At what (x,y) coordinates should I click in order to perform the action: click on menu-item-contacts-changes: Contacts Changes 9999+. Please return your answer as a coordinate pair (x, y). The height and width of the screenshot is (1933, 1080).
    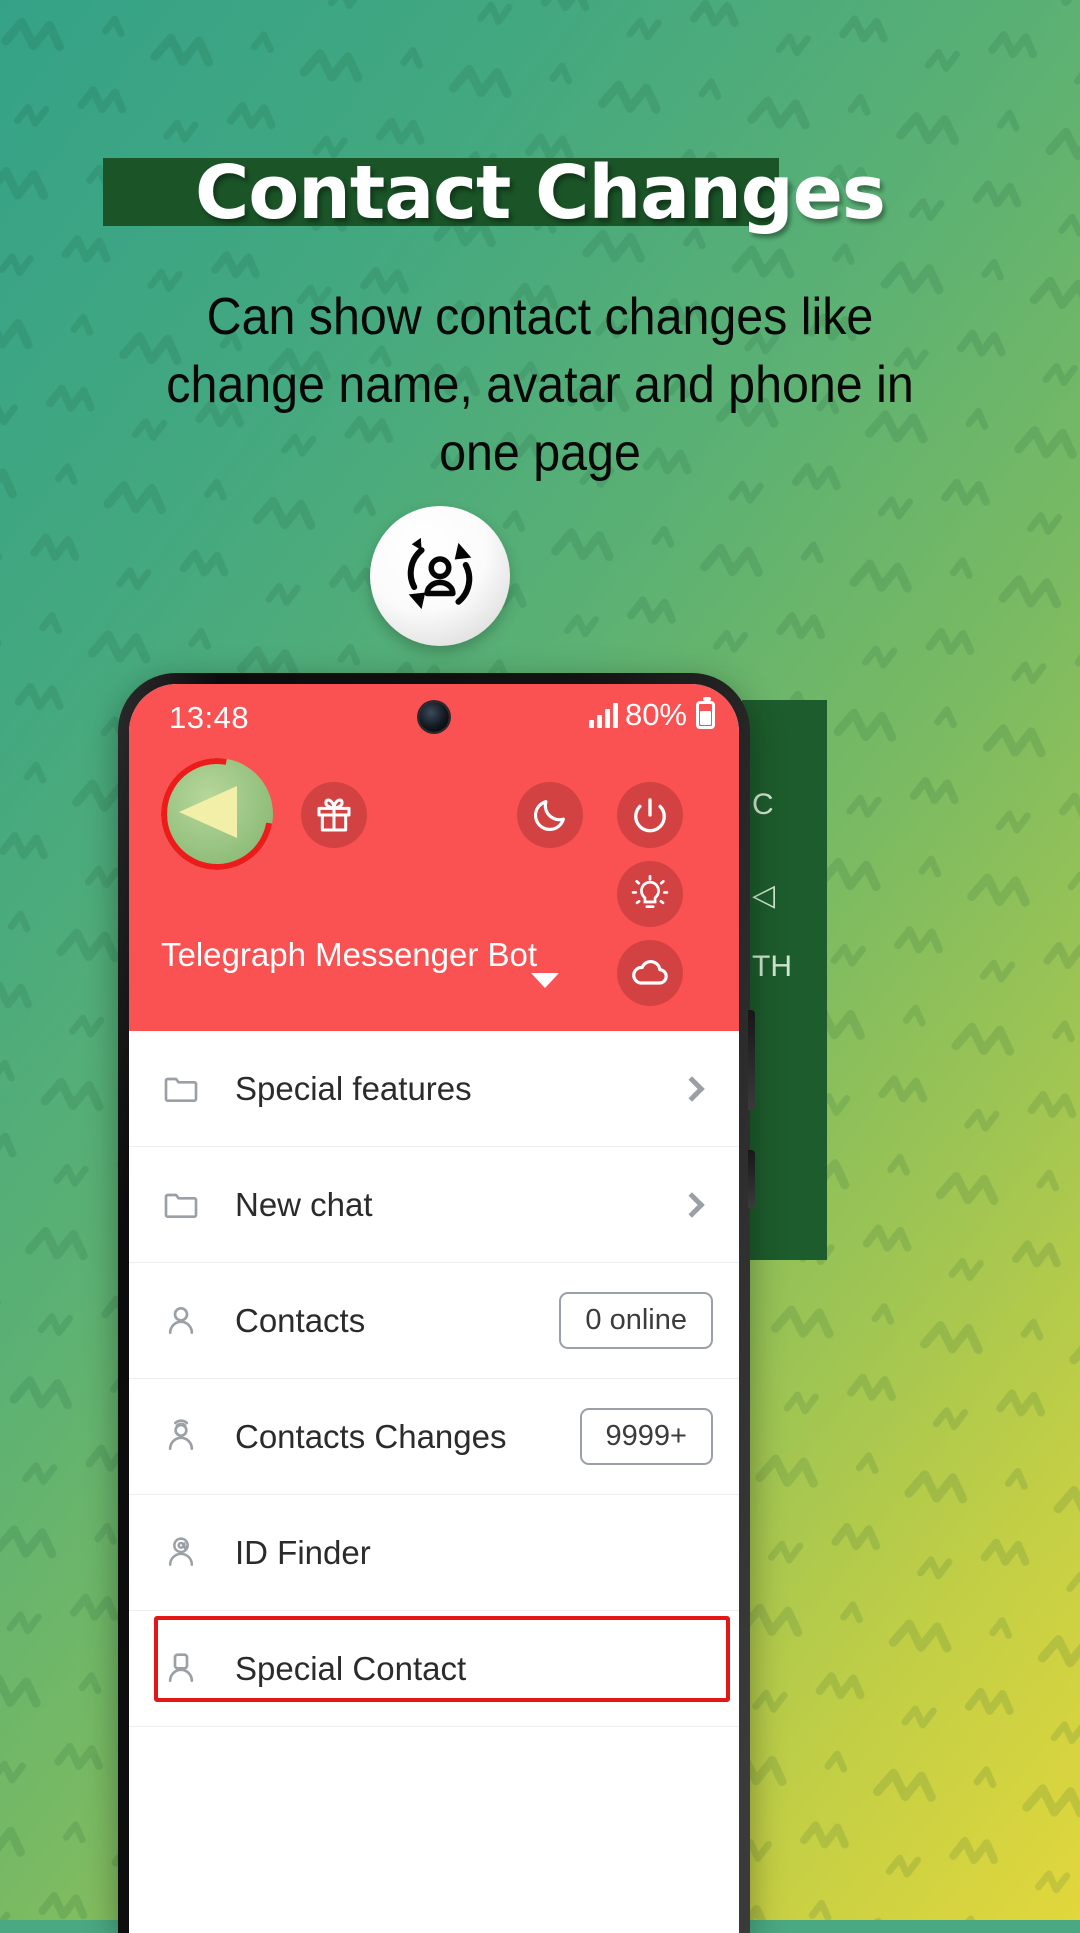
    Looking at the image, I should click on (434, 1437).